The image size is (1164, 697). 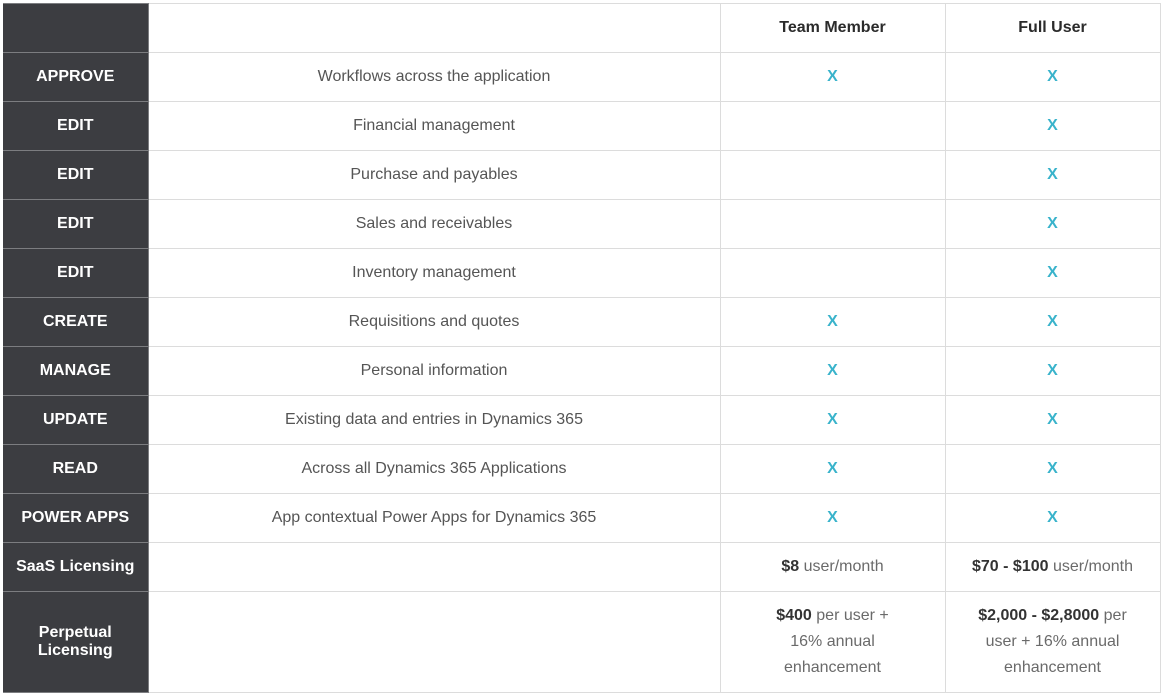 What do you see at coordinates (794, 615) in the screenshot?
I see `price-amount: $400` at bounding box center [794, 615].